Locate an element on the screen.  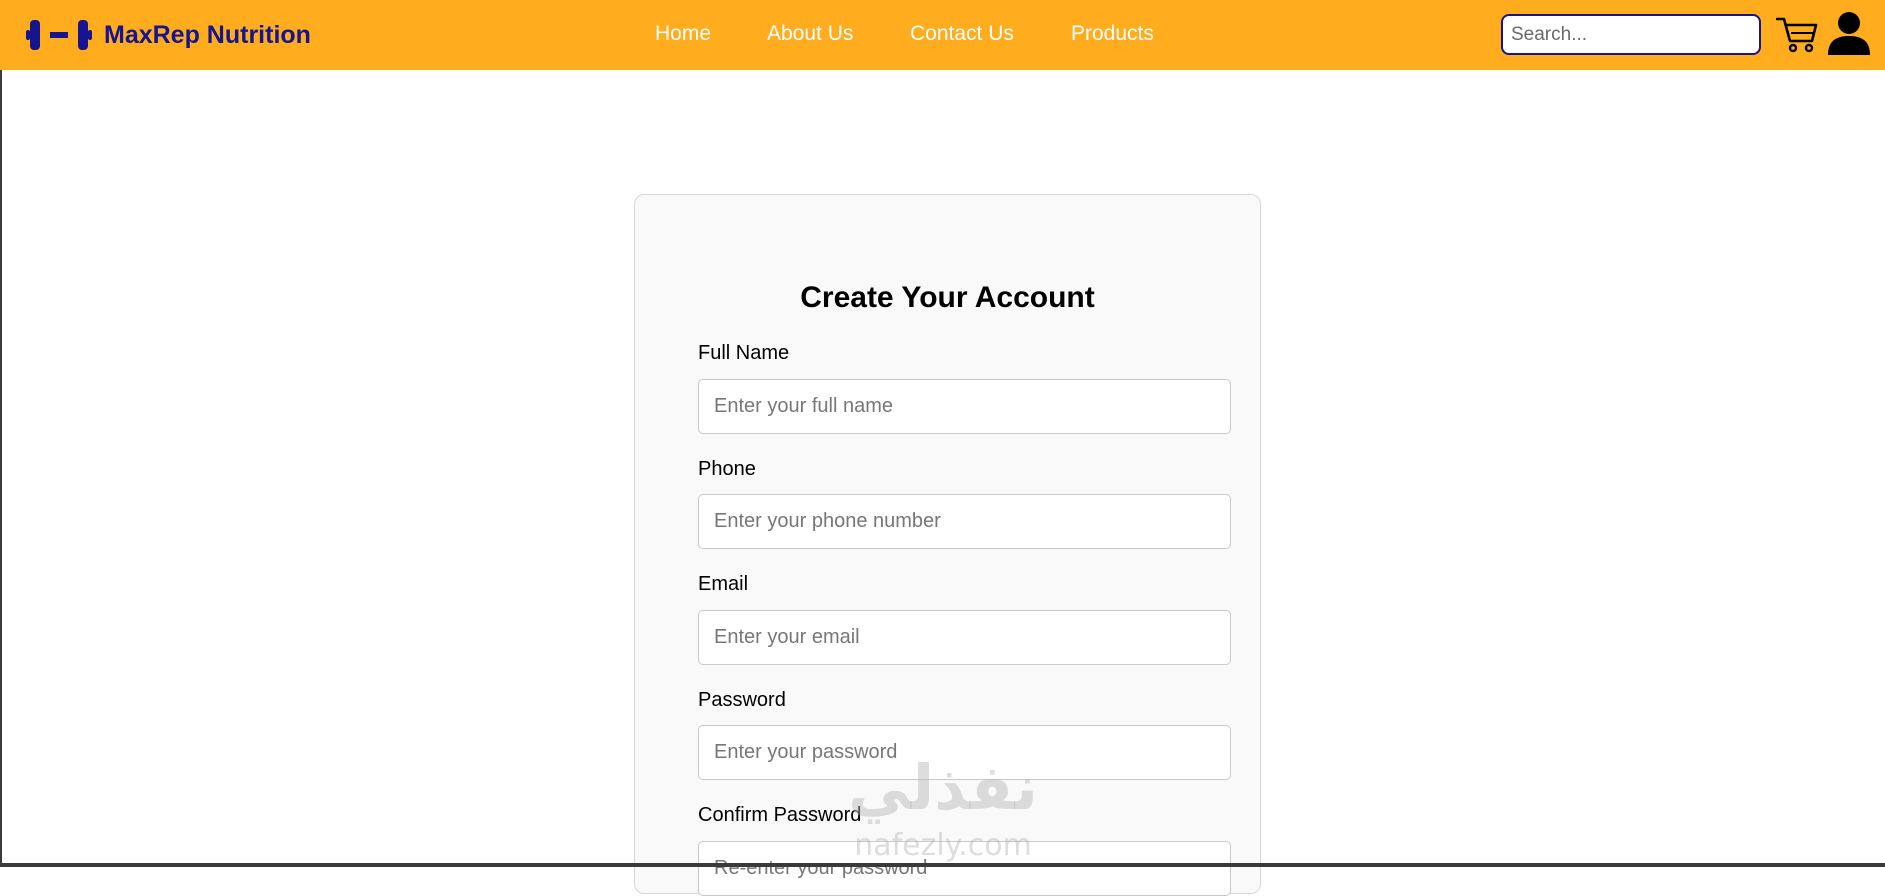
window-bottom-edge is located at coordinates (942, 865).